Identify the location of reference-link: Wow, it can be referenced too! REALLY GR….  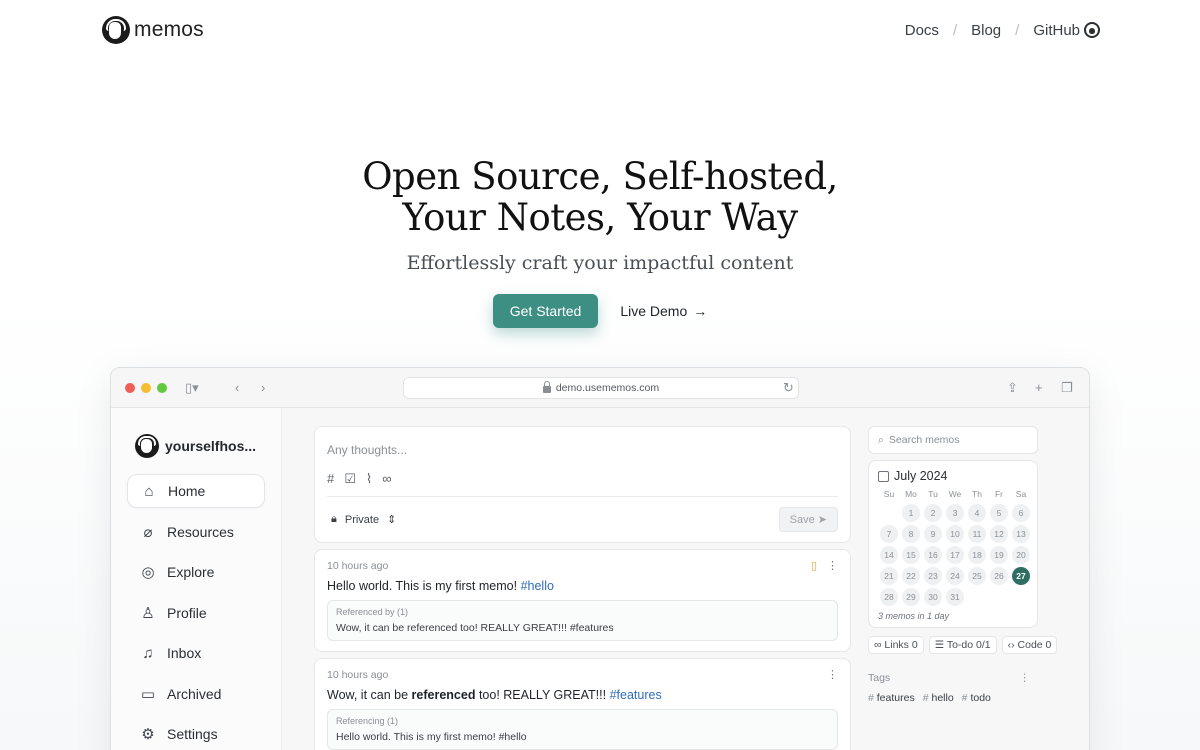
(582, 628).